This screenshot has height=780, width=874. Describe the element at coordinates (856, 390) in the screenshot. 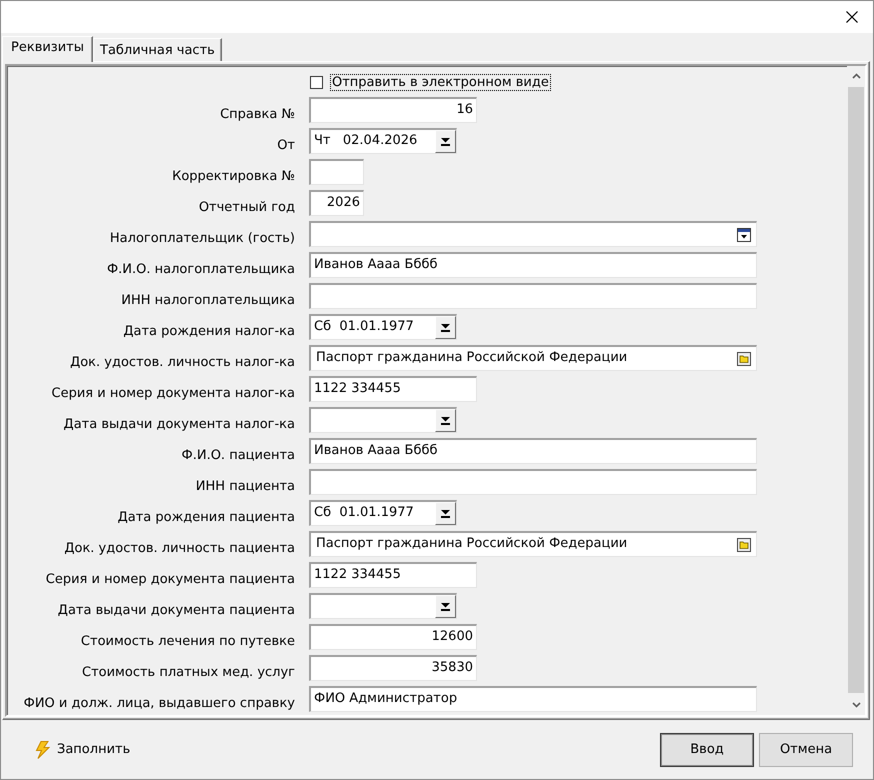

I see `scrollbar-thumb` at that location.